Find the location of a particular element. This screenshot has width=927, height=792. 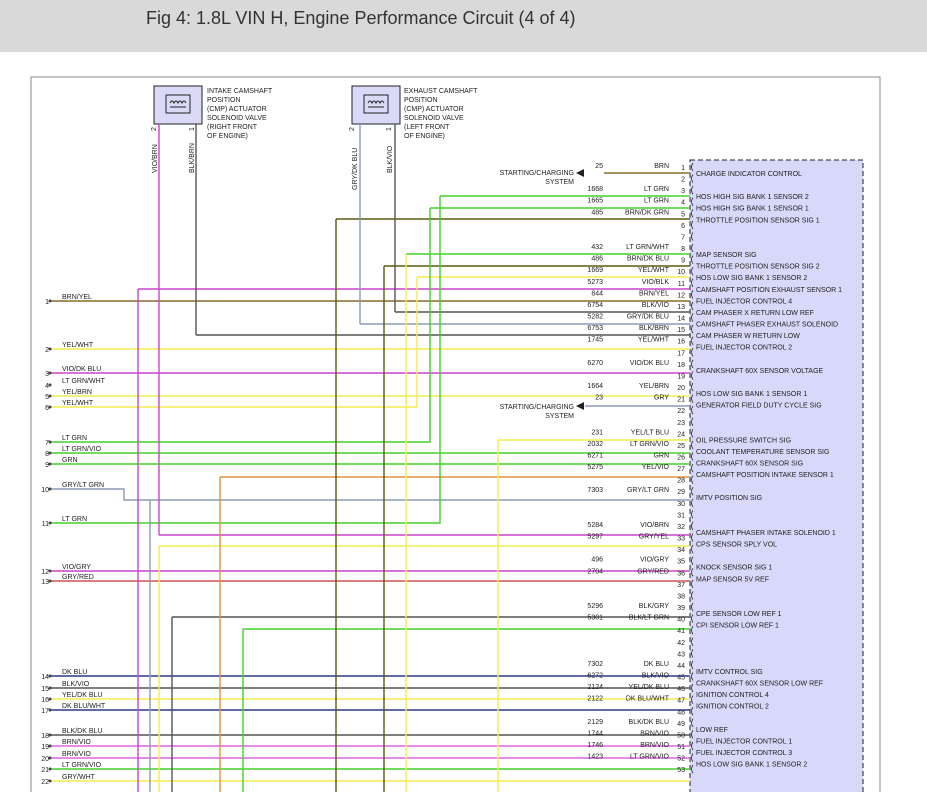

pin-signal-label: HOS HIGH SIG BANK 1 SENSOR 1 is located at coordinates (752, 209).